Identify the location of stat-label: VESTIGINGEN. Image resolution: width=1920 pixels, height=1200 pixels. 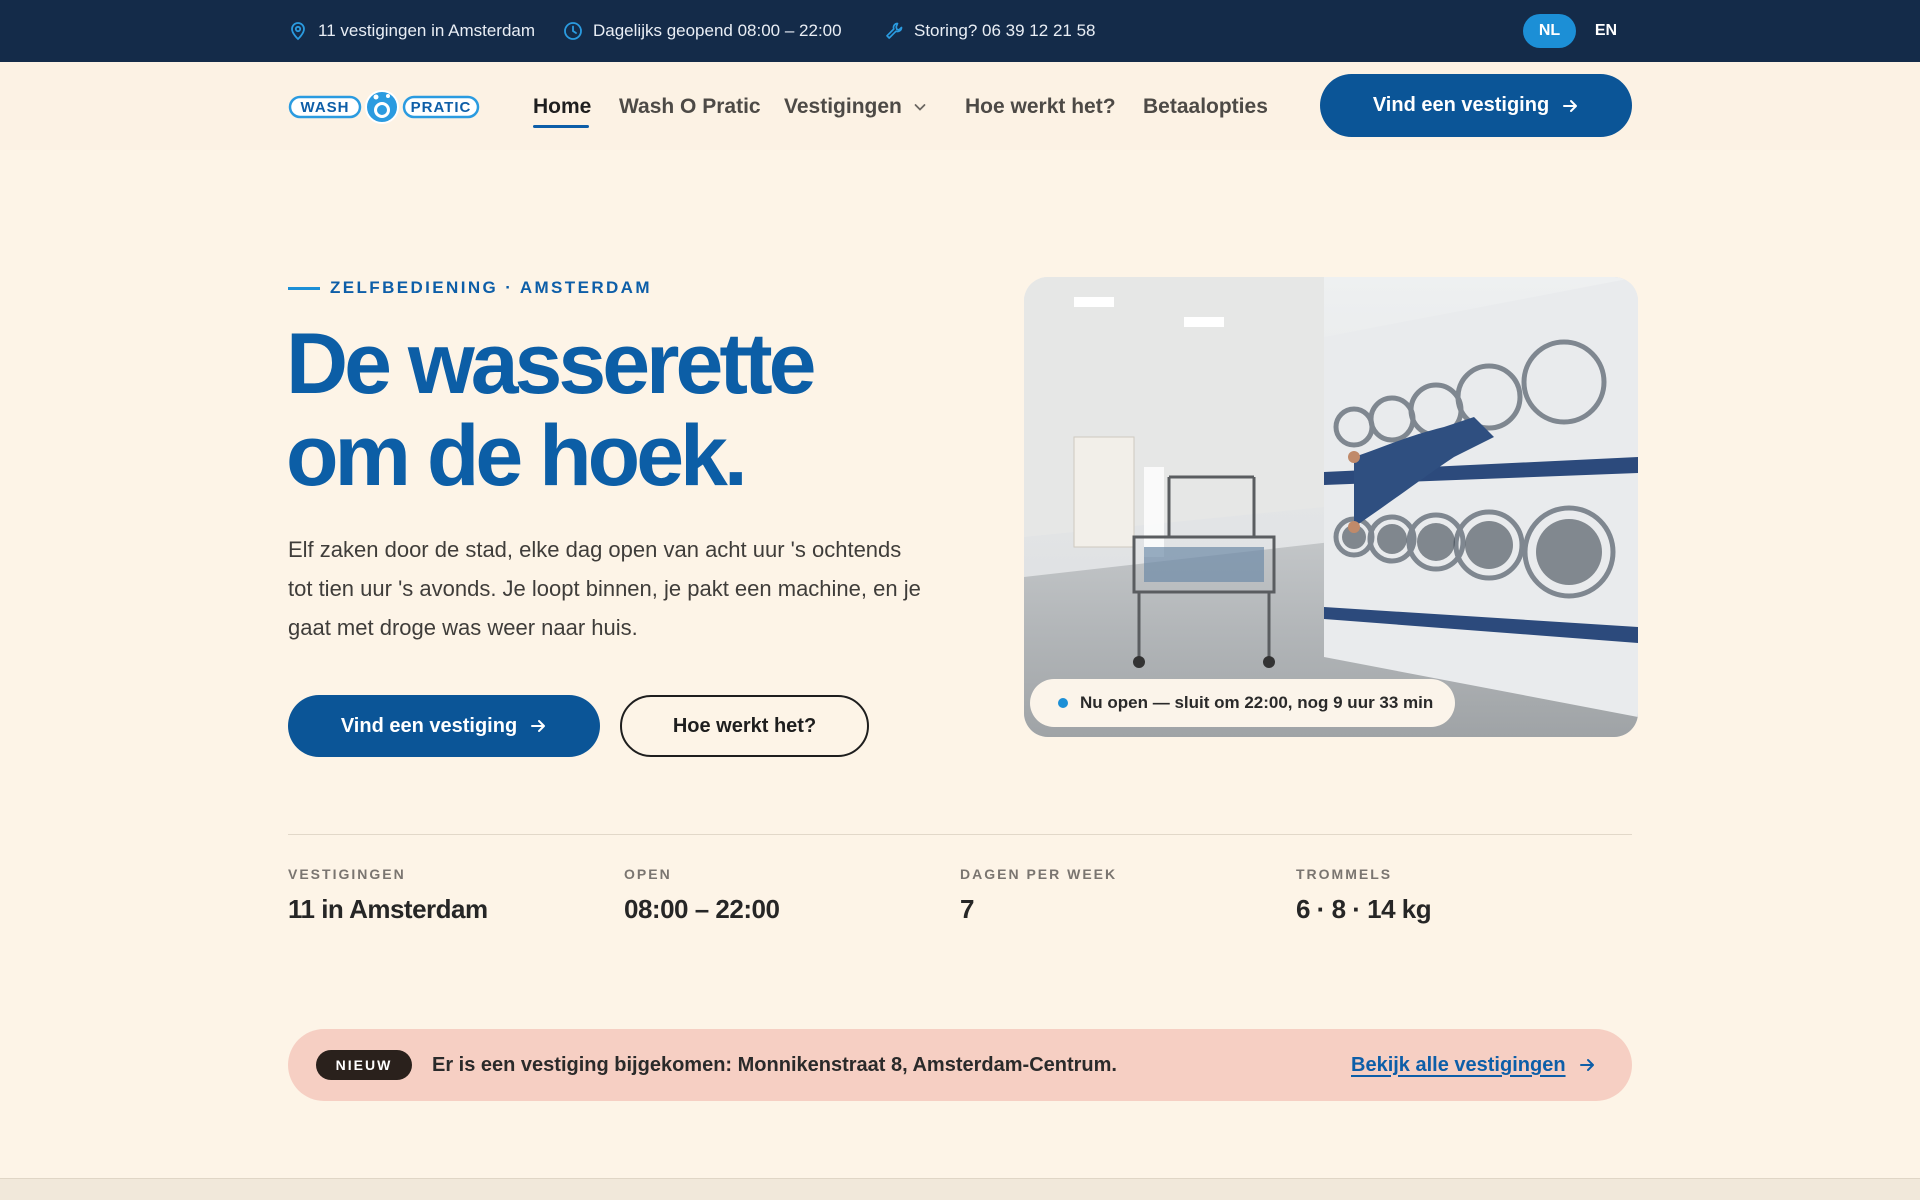
(347, 874).